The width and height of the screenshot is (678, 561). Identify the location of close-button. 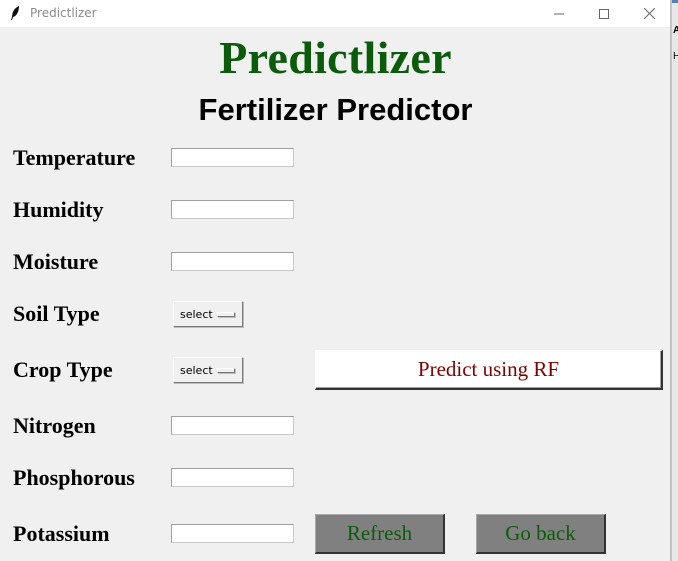
(649, 13).